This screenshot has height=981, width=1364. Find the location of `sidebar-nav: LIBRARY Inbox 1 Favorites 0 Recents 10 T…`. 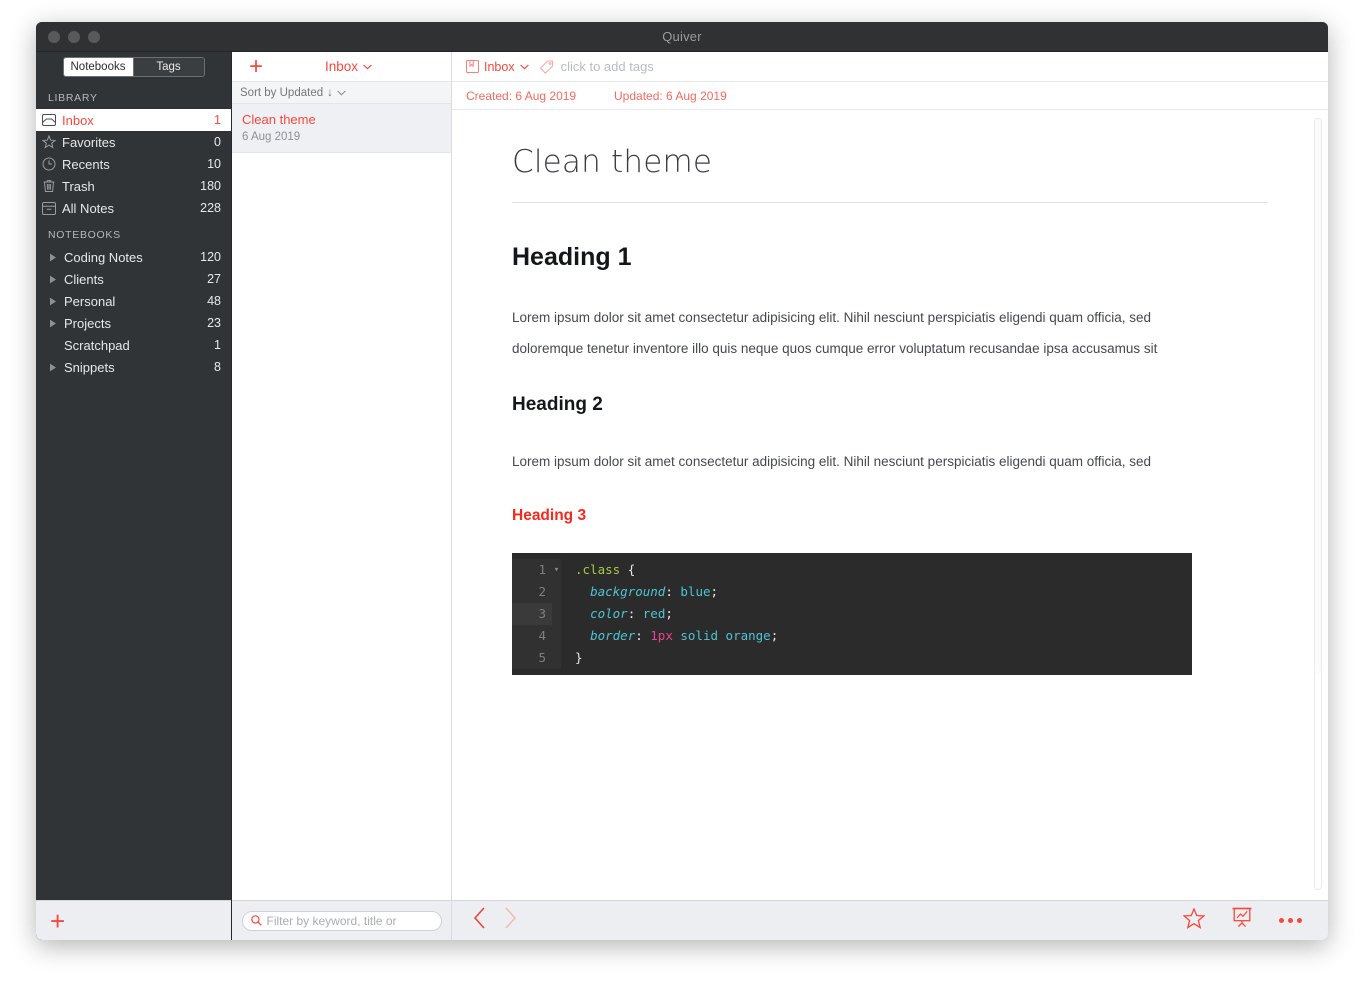

sidebar-nav: LIBRARY Inbox 1 Favorites 0 Recents 10 T… is located at coordinates (133, 491).